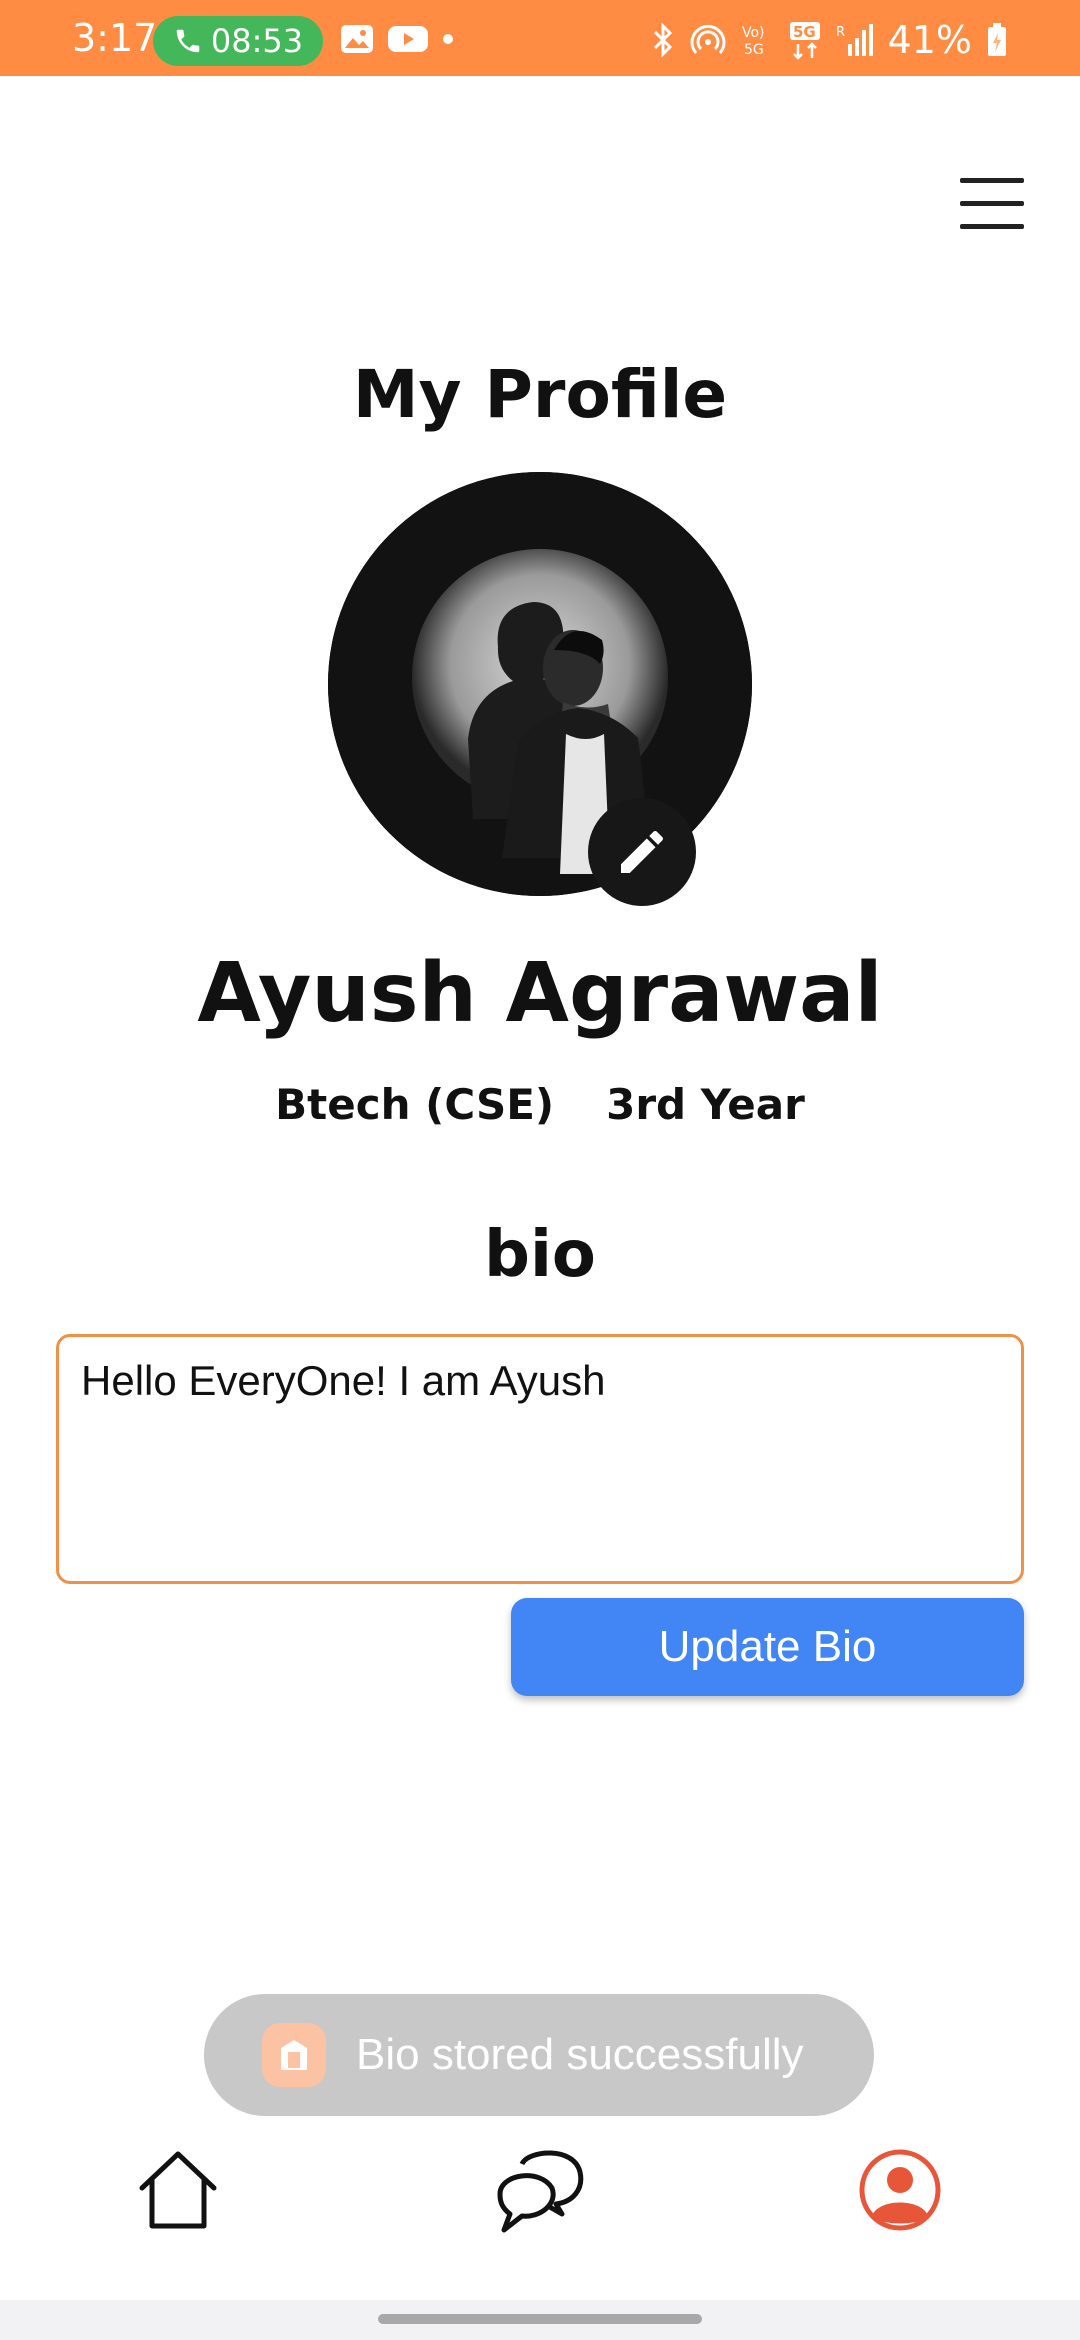  What do you see at coordinates (540, 38) in the screenshot?
I see `status-bar: 3:17 08:53 Vo) 5G 5G R 41%` at bounding box center [540, 38].